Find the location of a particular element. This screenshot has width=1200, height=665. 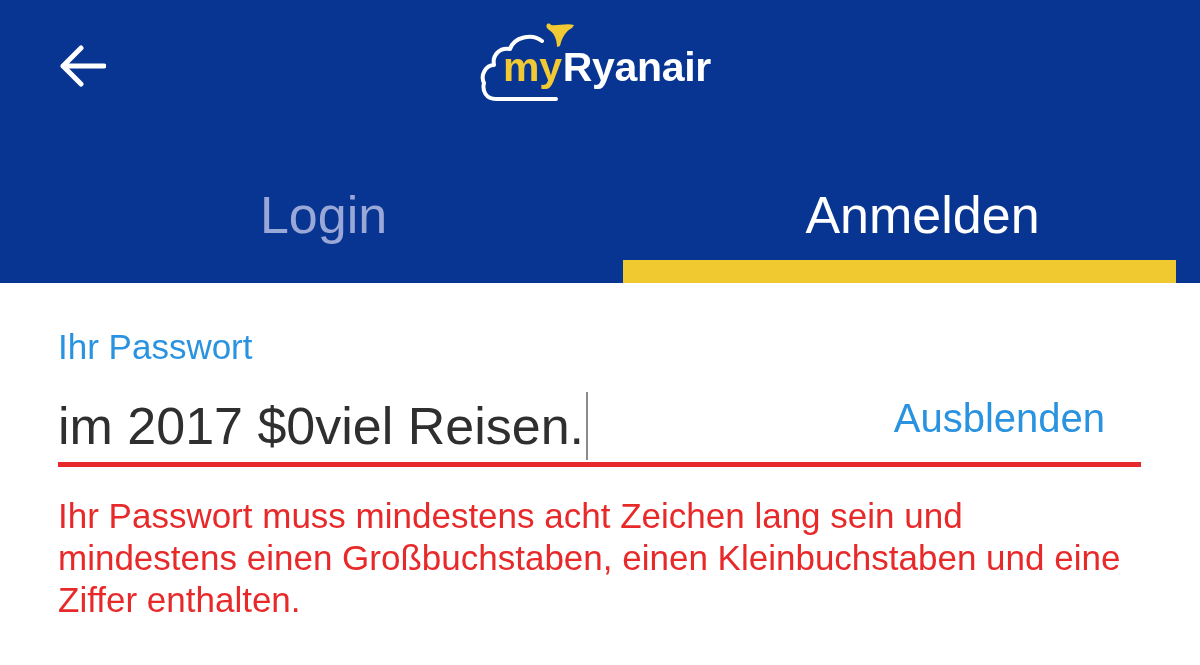

tab: Login is located at coordinates (323, 211).